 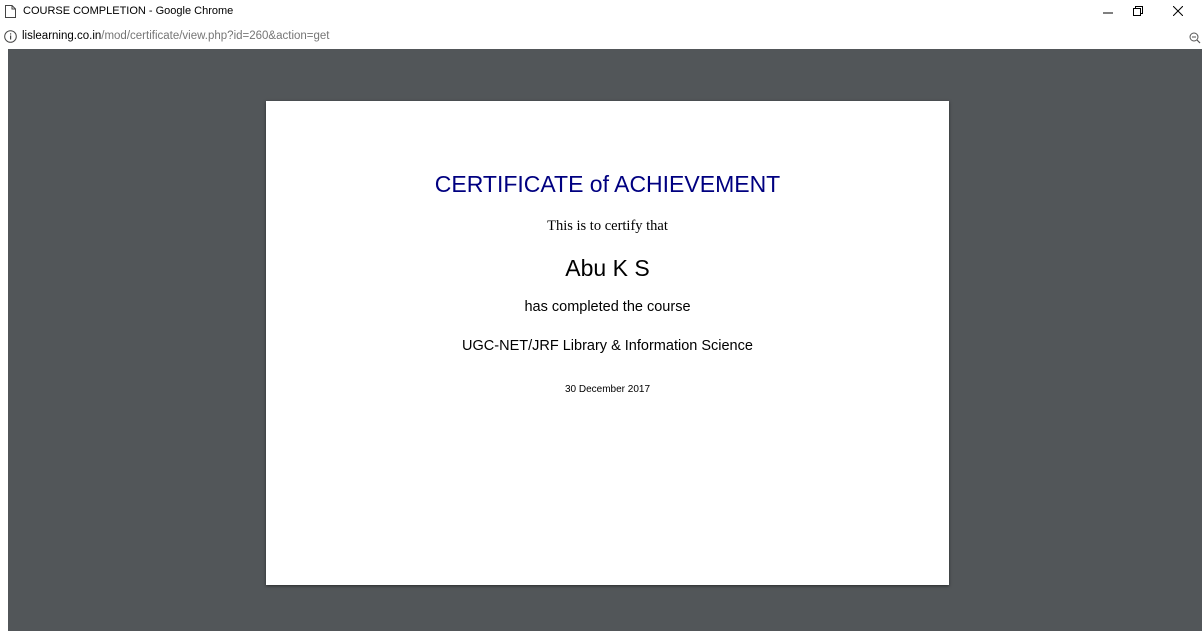 I want to click on title-bar: COURSE COMPLETION - Google Chrome, so click(x=601, y=12).